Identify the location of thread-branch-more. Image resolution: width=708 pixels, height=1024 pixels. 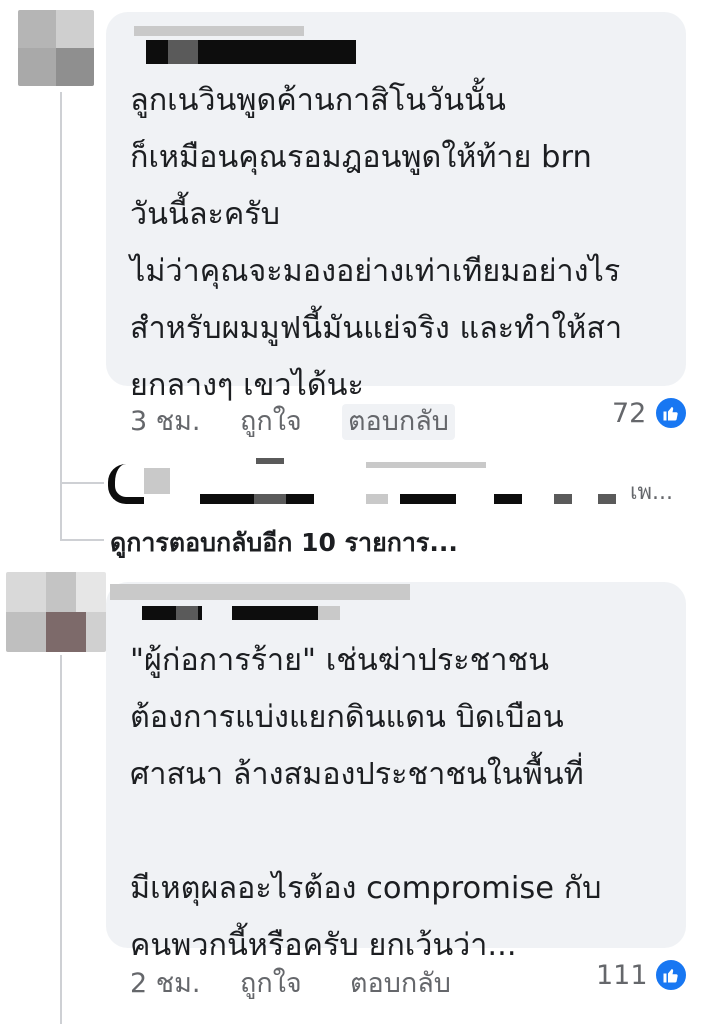
(82, 540).